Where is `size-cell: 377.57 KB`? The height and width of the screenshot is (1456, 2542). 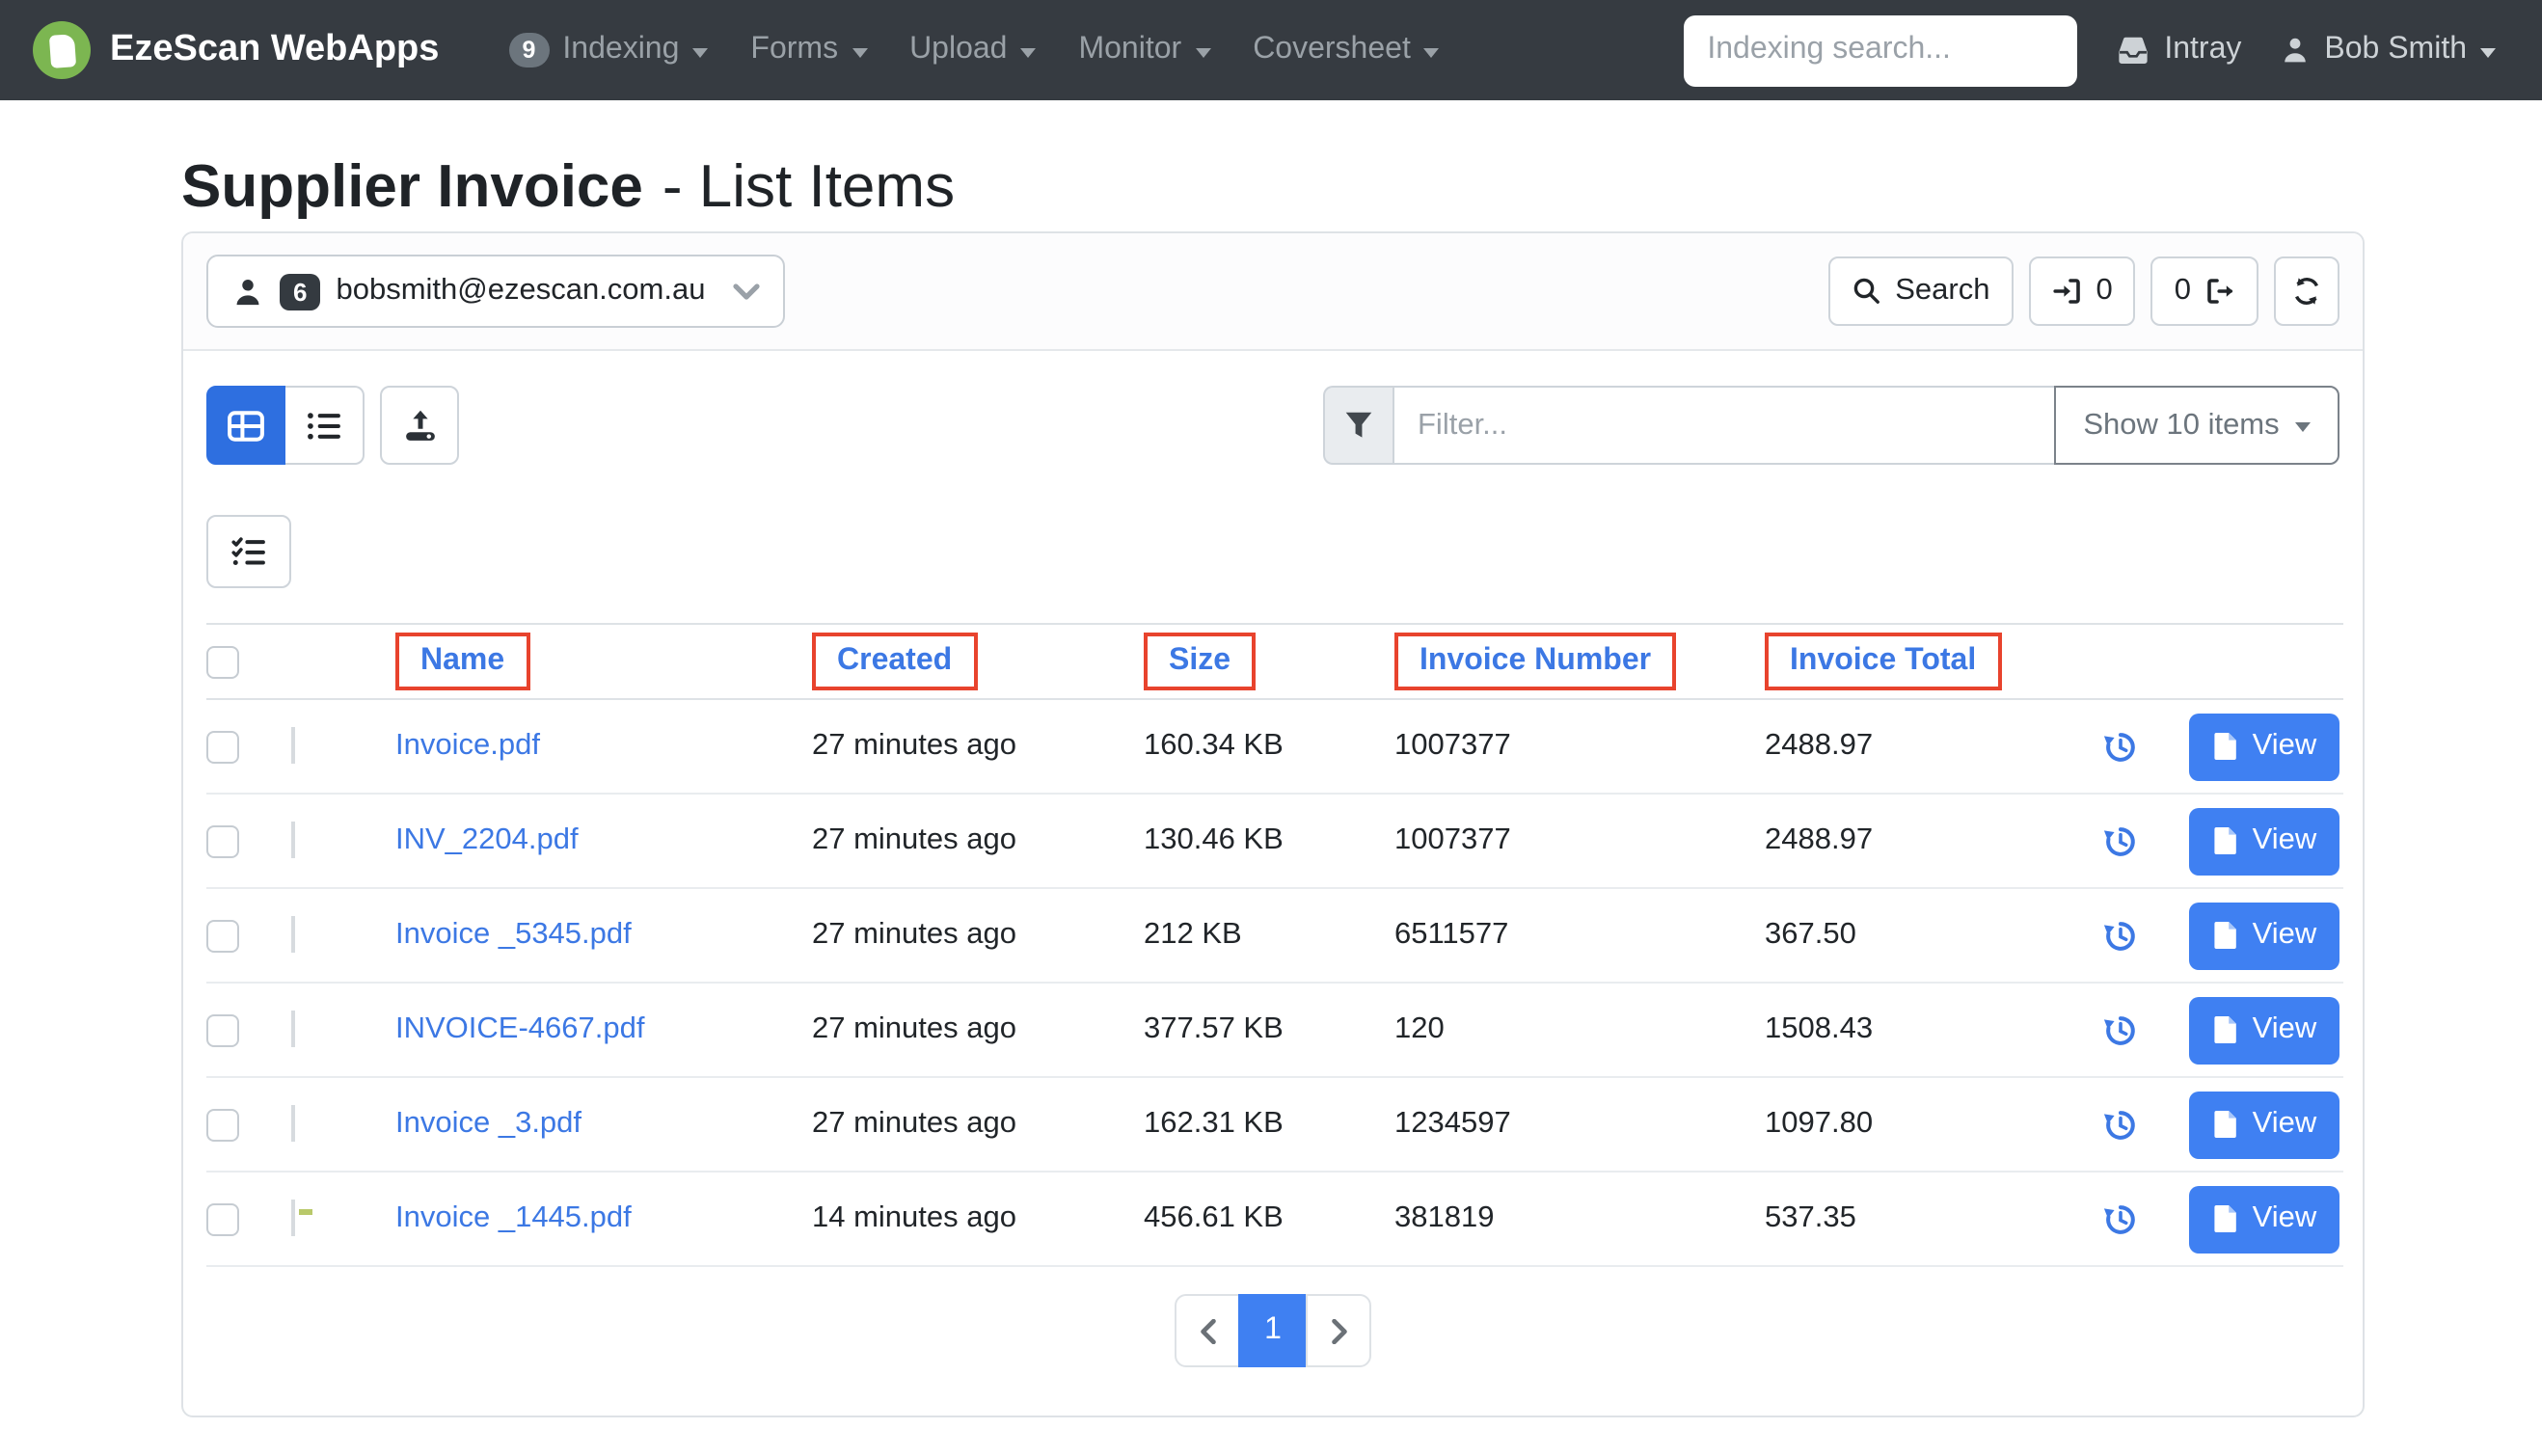
size-cell: 377.57 KB is located at coordinates (1214, 1028).